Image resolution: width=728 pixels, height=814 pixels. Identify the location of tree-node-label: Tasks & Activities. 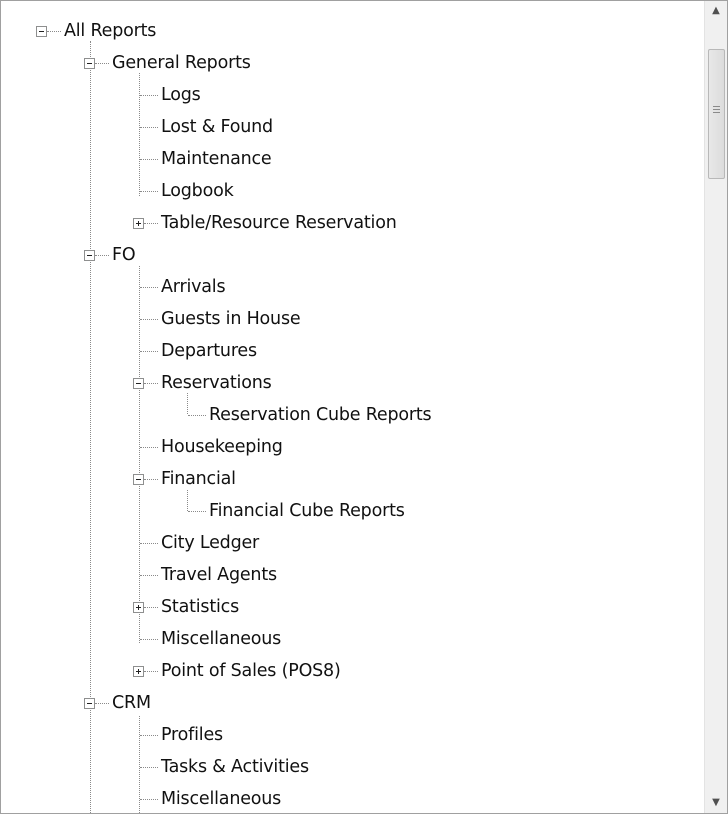
(235, 767).